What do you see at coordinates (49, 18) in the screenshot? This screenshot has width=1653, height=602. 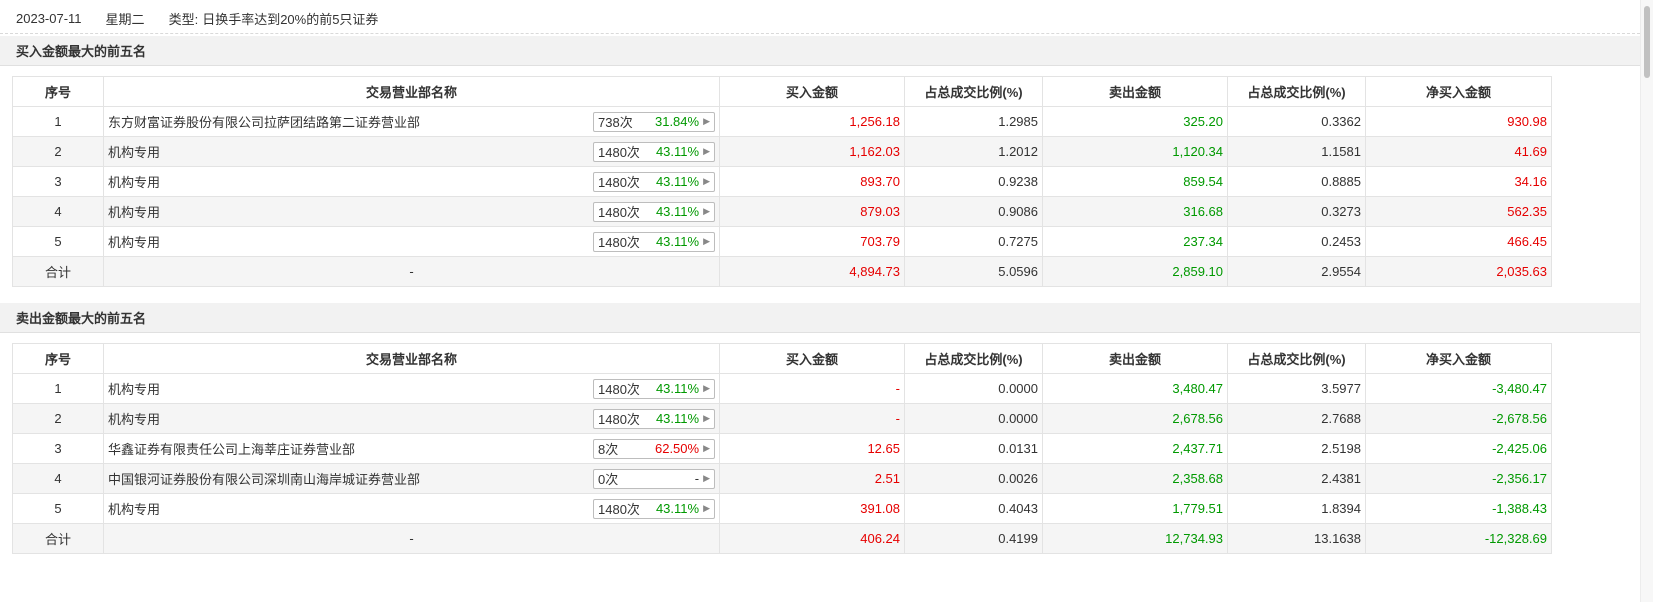 I see `trade-date: 2023-07-11` at bounding box center [49, 18].